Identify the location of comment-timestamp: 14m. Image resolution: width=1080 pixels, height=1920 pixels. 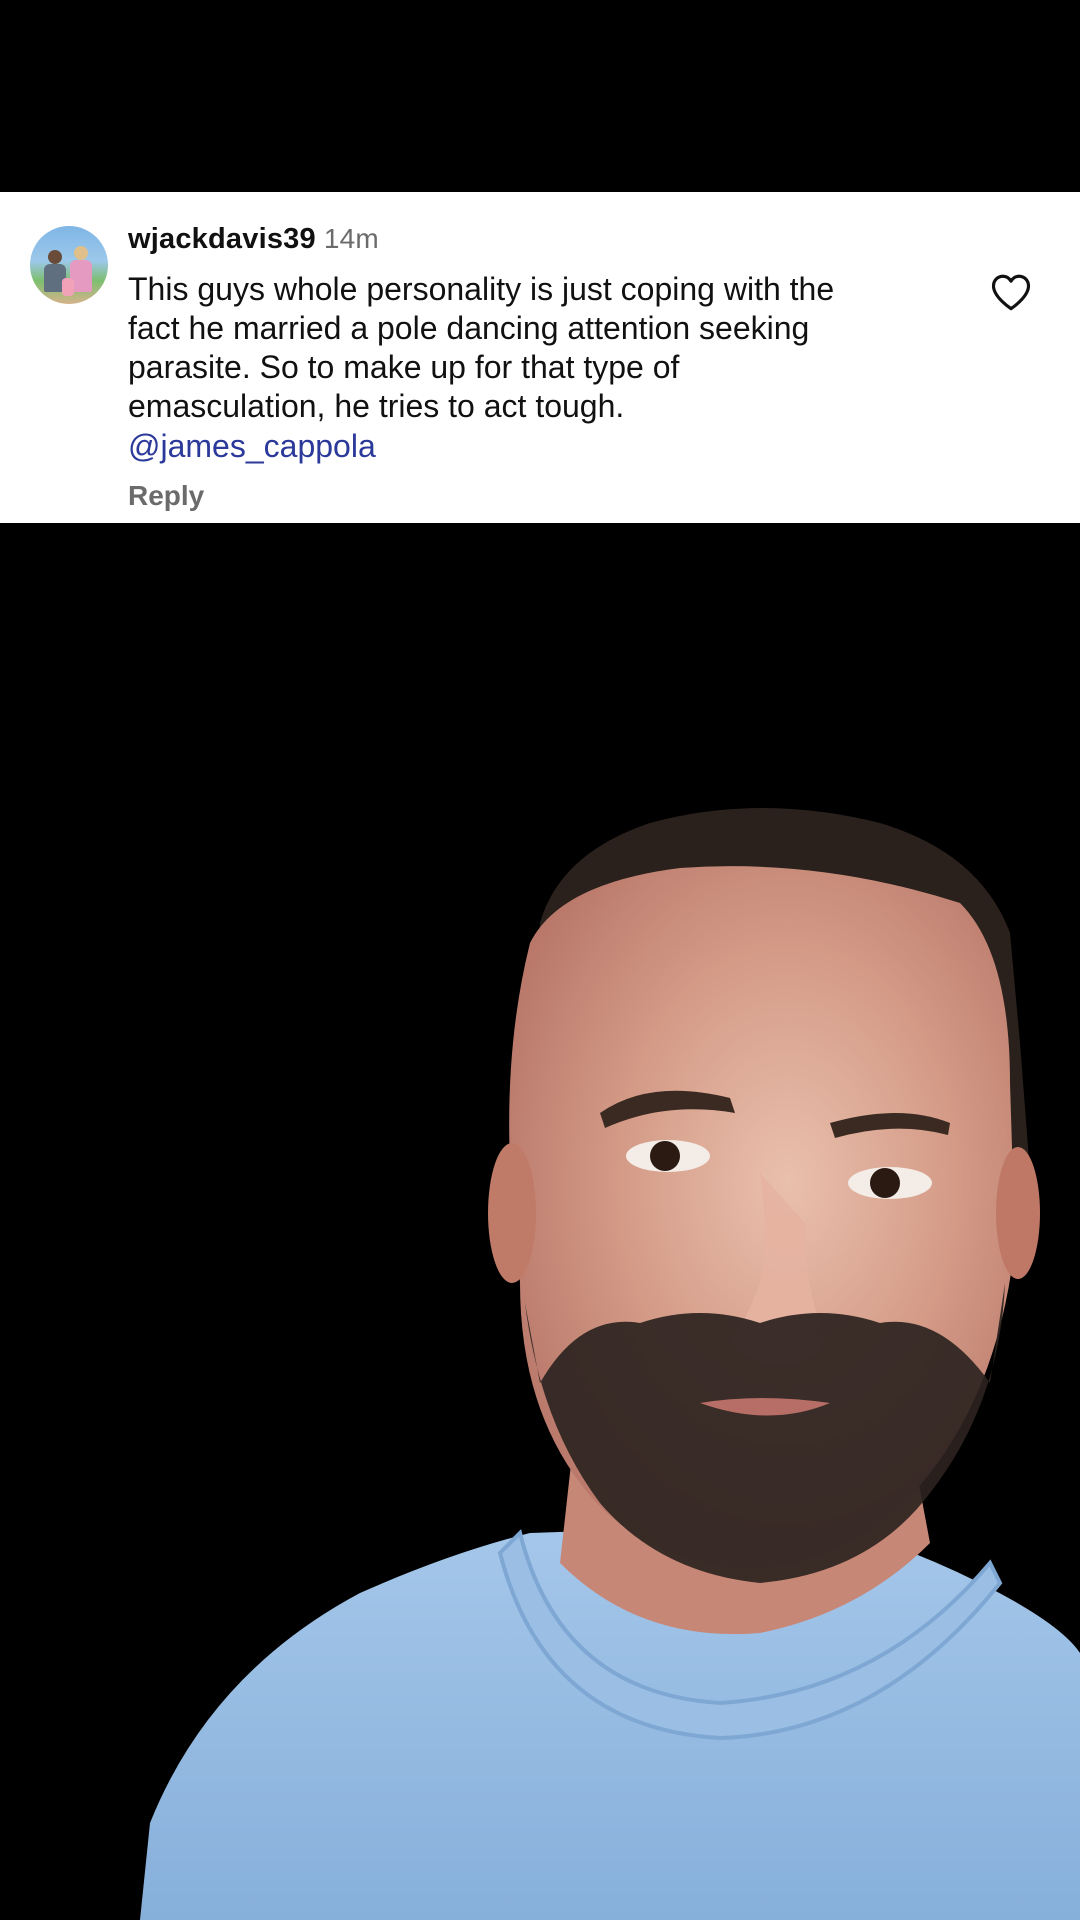
(351, 238).